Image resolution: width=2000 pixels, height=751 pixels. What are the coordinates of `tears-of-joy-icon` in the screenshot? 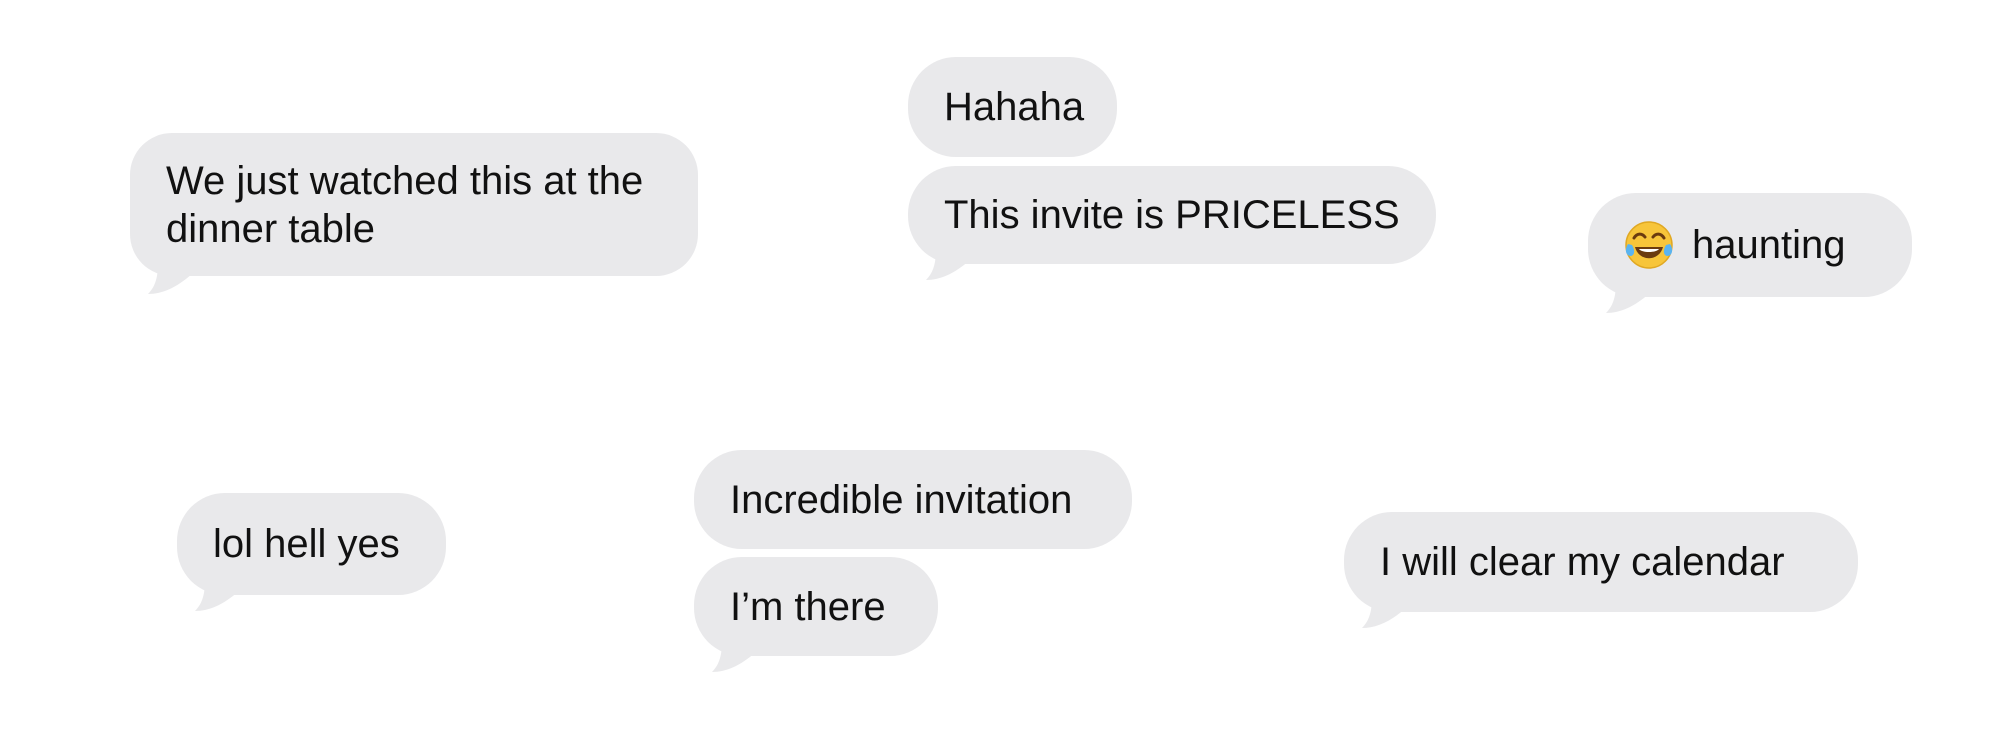 It's located at (1649, 245).